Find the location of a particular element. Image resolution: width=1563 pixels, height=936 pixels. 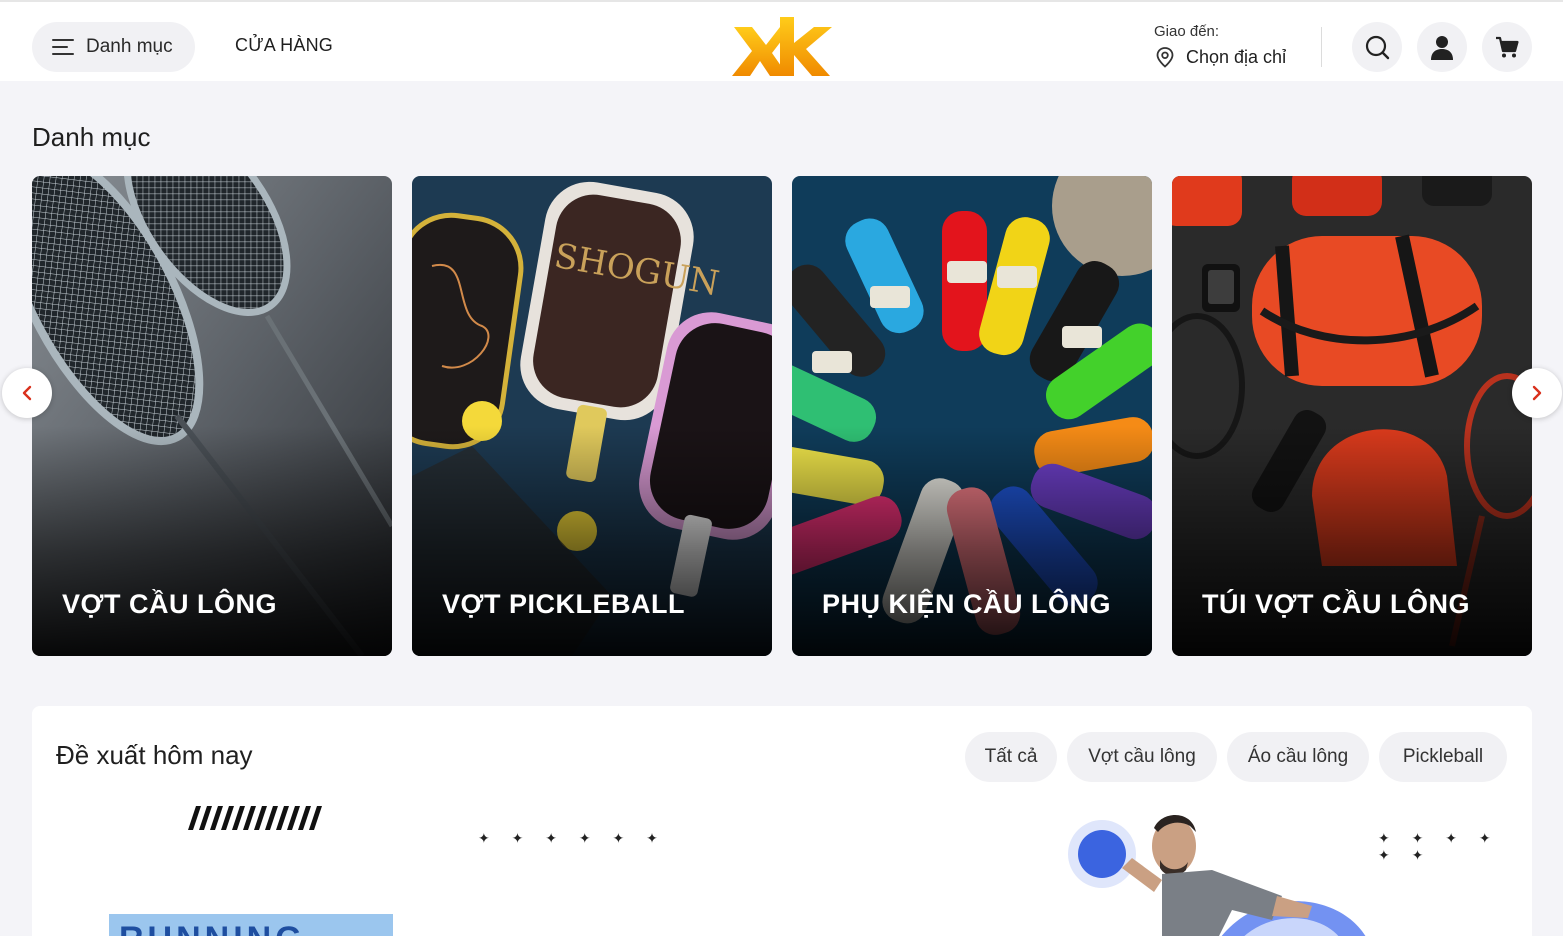

user-icon is located at coordinates (1442, 48).